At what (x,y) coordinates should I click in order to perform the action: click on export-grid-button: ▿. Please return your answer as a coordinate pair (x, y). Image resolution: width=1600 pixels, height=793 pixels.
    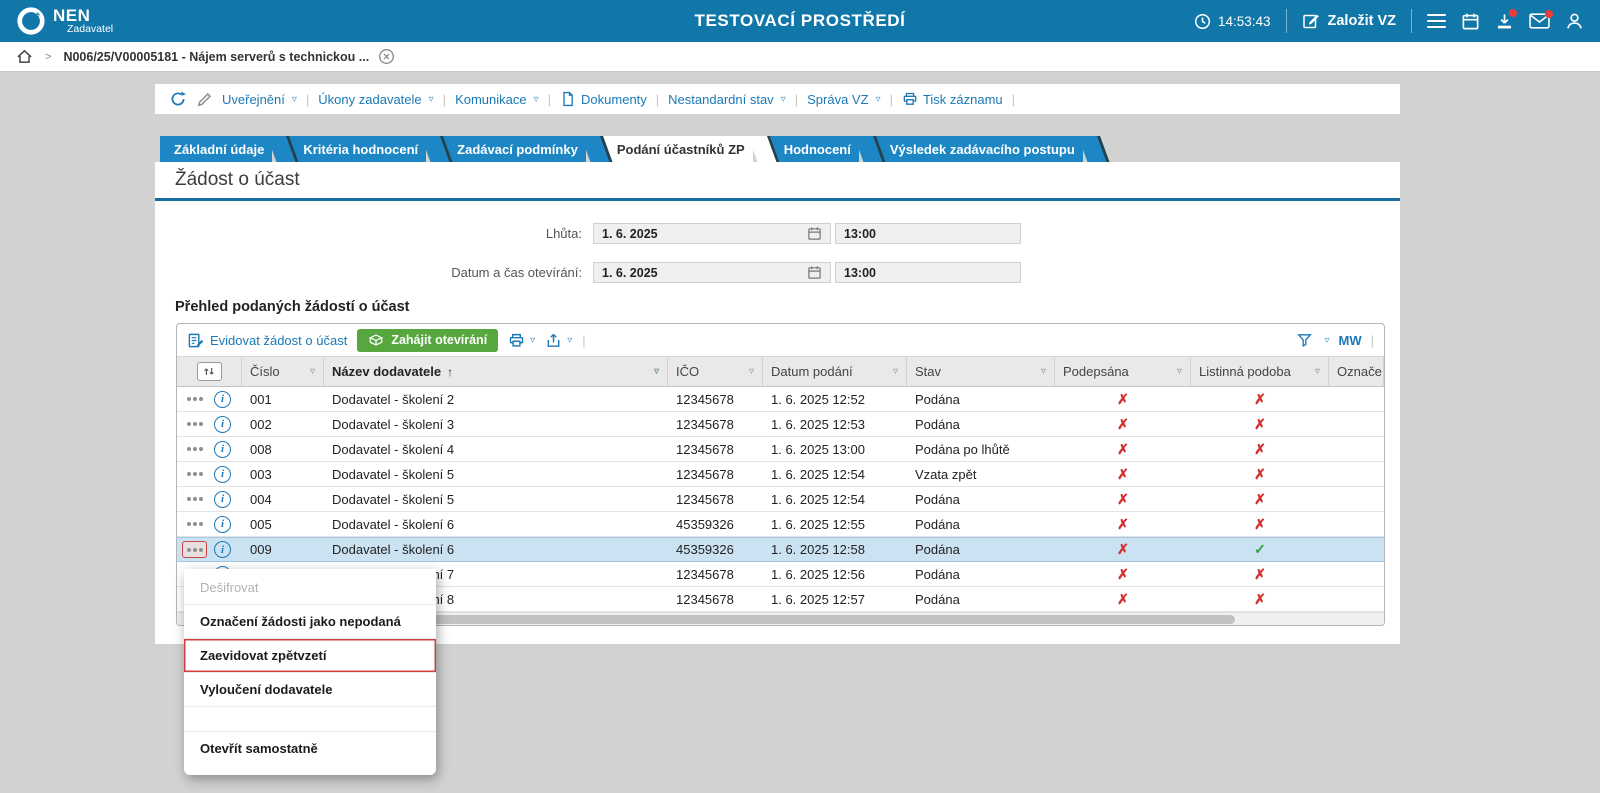
    Looking at the image, I should click on (558, 340).